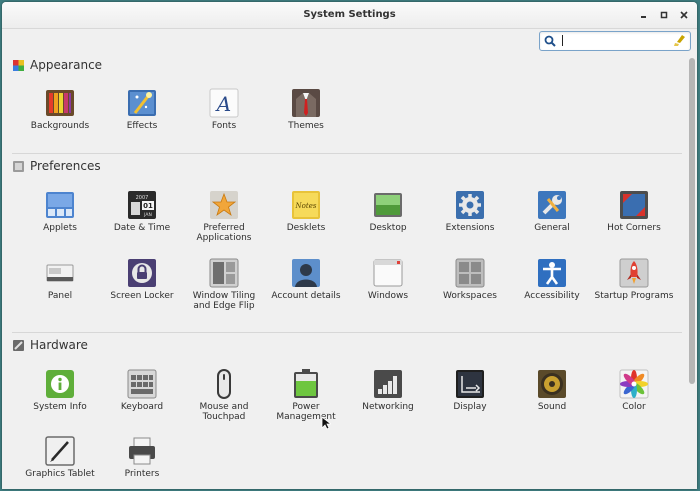 This screenshot has width=700, height=491. I want to click on preferred-applications-icon, so click(224, 205).